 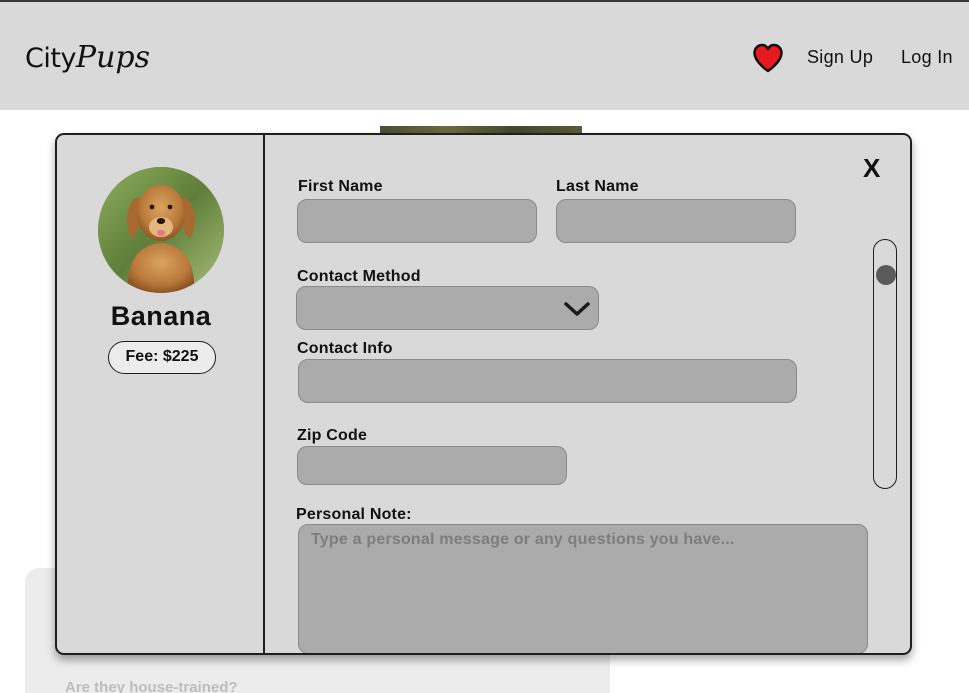 What do you see at coordinates (151, 686) in the screenshot?
I see `faq-question: Are they house-trained?` at bounding box center [151, 686].